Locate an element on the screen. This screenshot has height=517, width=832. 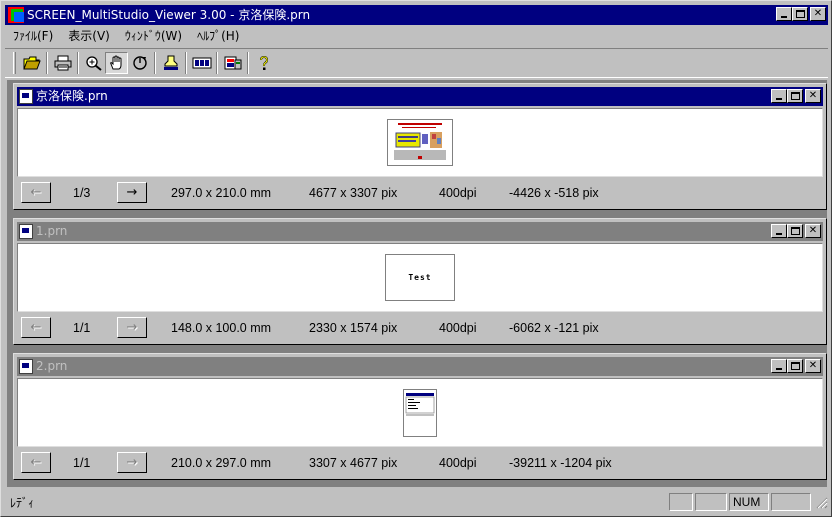
open-button is located at coordinates (31, 63).